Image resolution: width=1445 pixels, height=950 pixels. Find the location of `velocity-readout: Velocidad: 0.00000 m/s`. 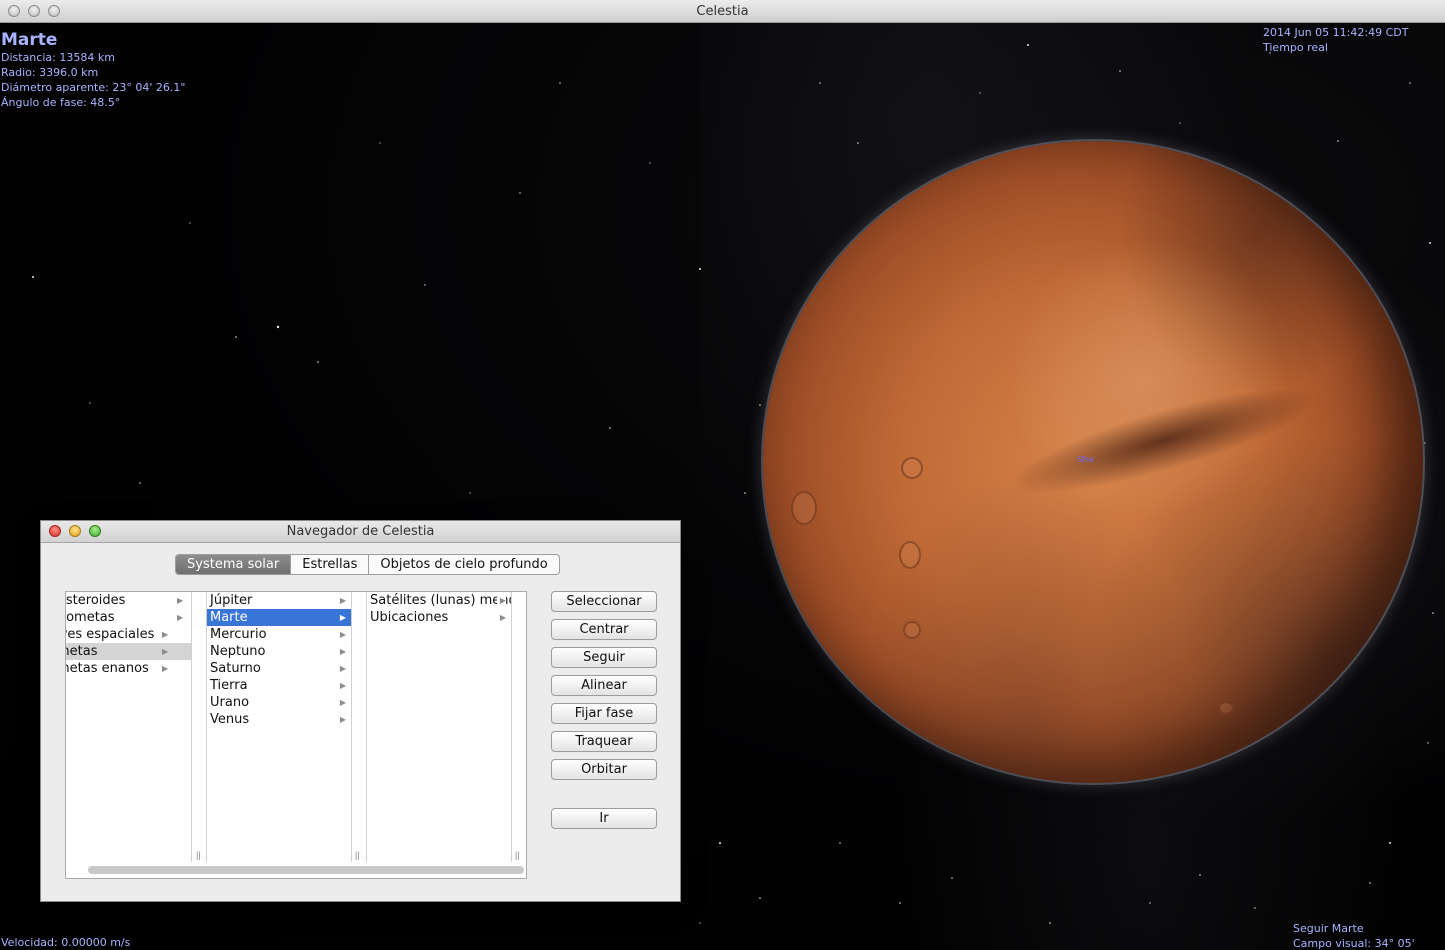

velocity-readout: Velocidad: 0.00000 m/s is located at coordinates (66, 942).